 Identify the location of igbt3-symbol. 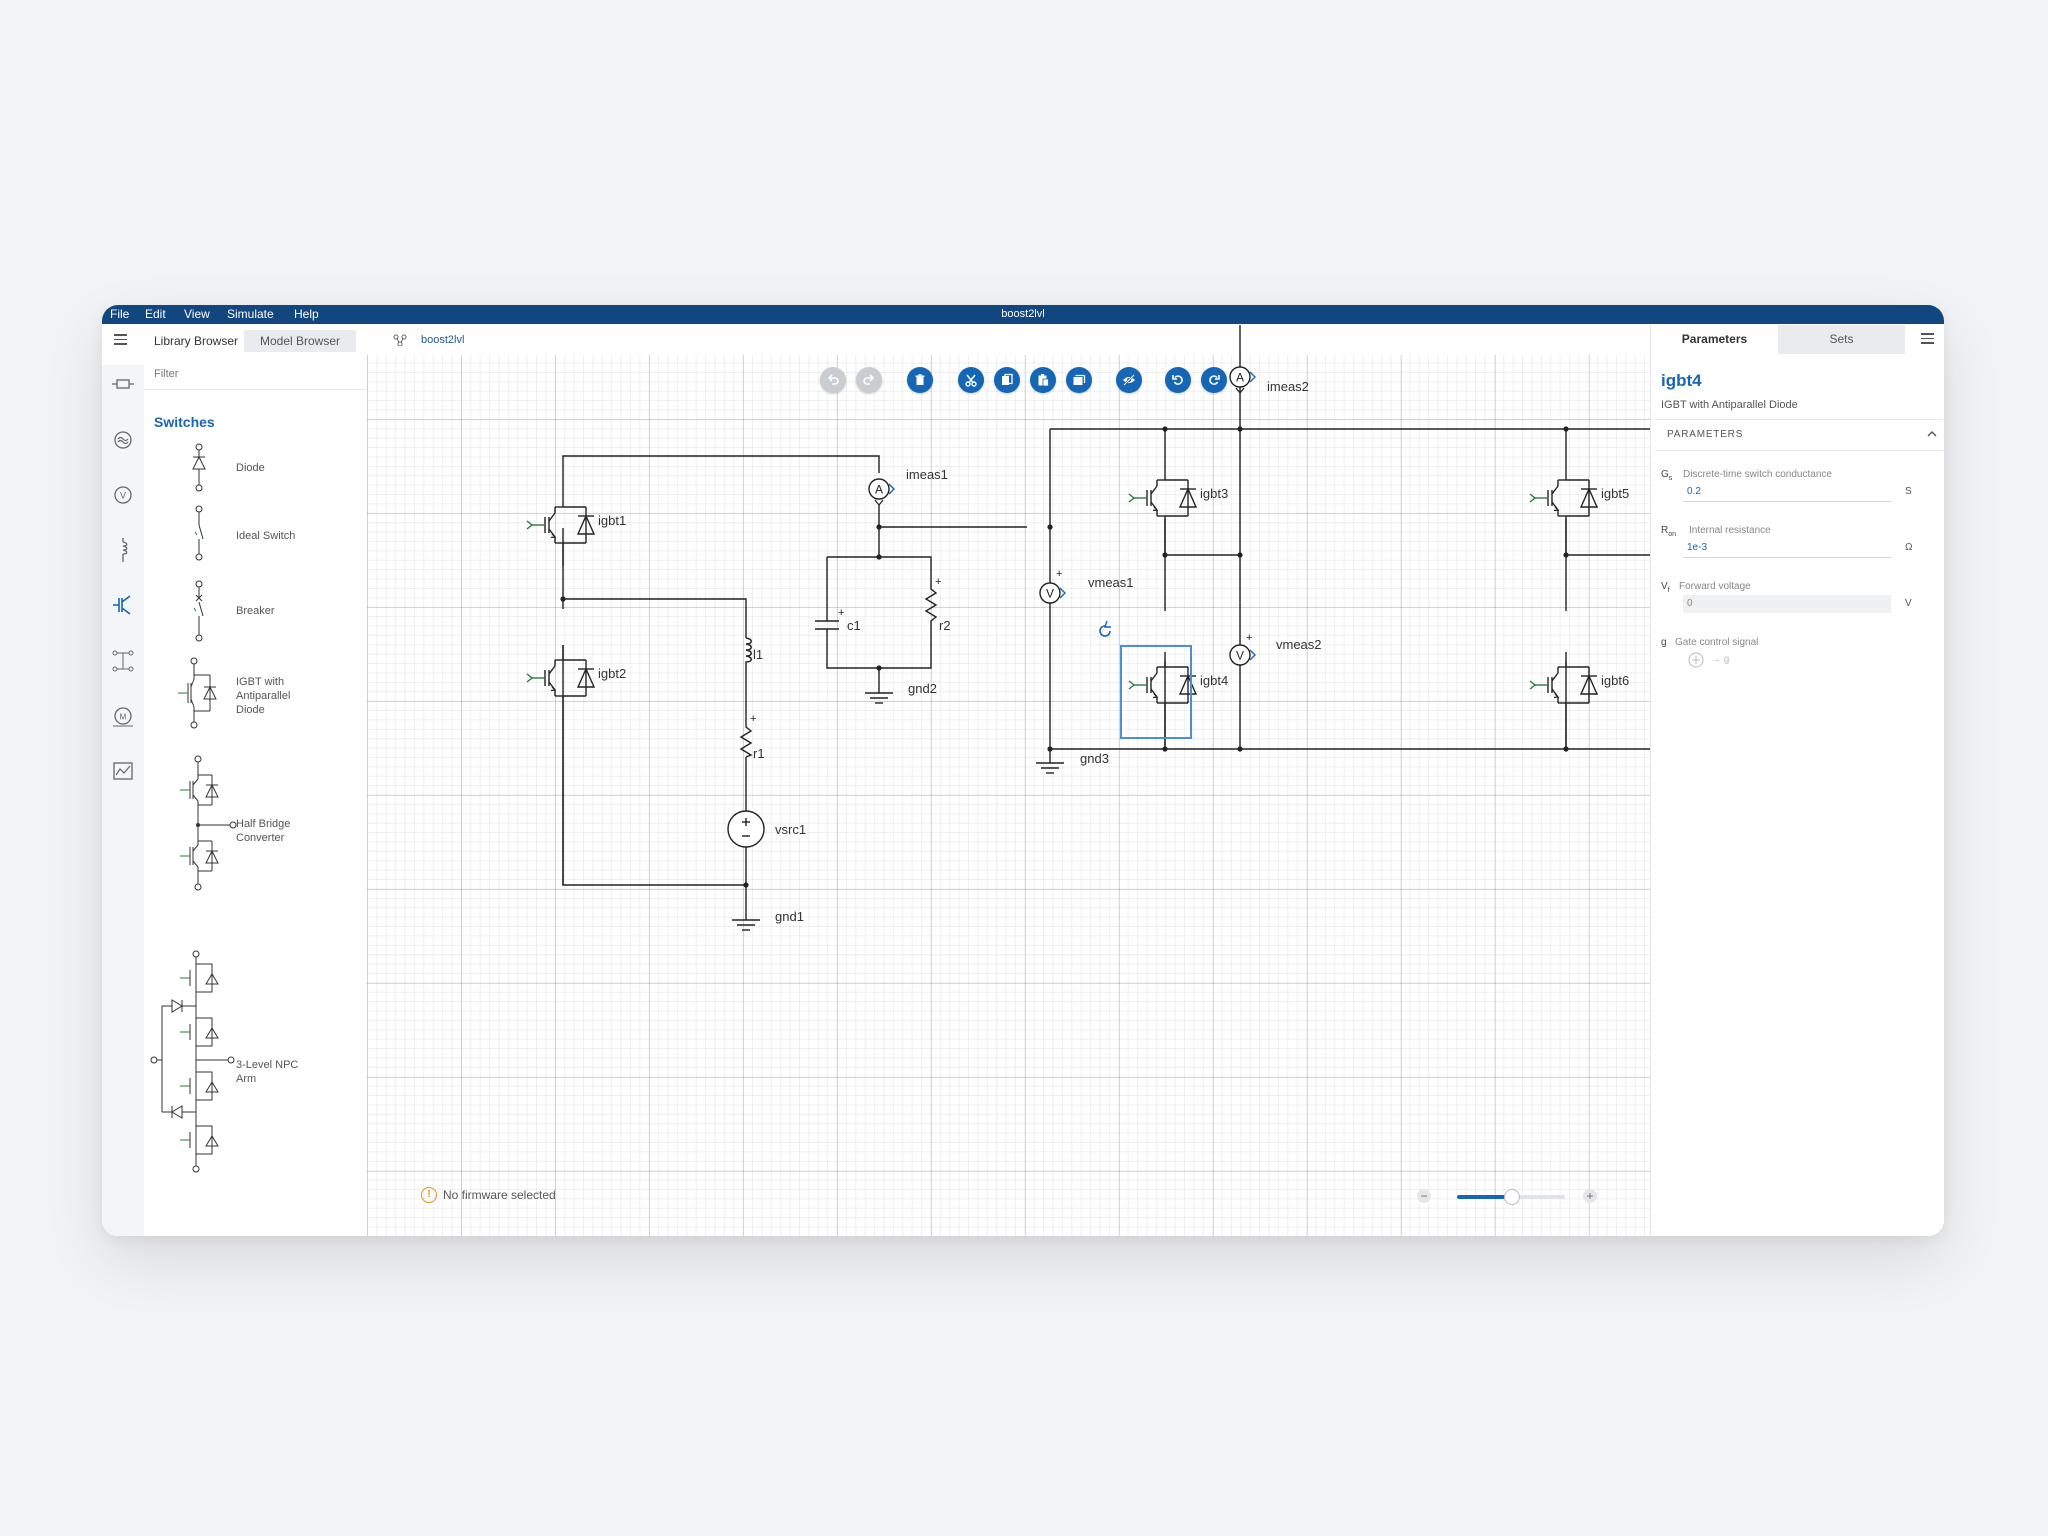
(1162, 497).